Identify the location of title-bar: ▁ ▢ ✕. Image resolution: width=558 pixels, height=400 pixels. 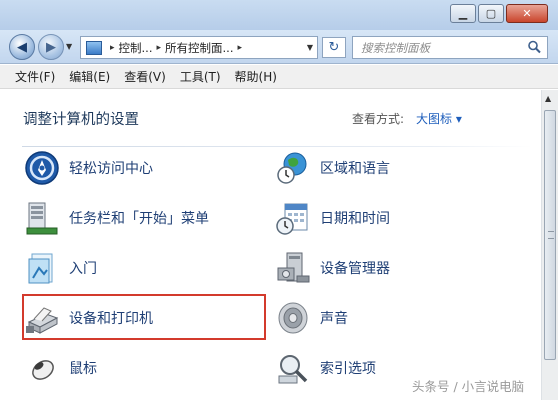
(279, 15).